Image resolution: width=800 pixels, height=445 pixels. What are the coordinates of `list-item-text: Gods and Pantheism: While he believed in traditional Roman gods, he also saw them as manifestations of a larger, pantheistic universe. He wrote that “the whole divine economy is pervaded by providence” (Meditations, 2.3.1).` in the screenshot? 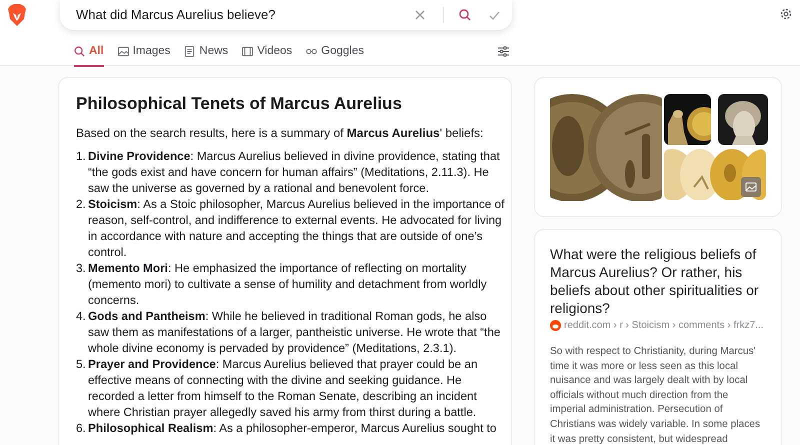 It's located at (295, 332).